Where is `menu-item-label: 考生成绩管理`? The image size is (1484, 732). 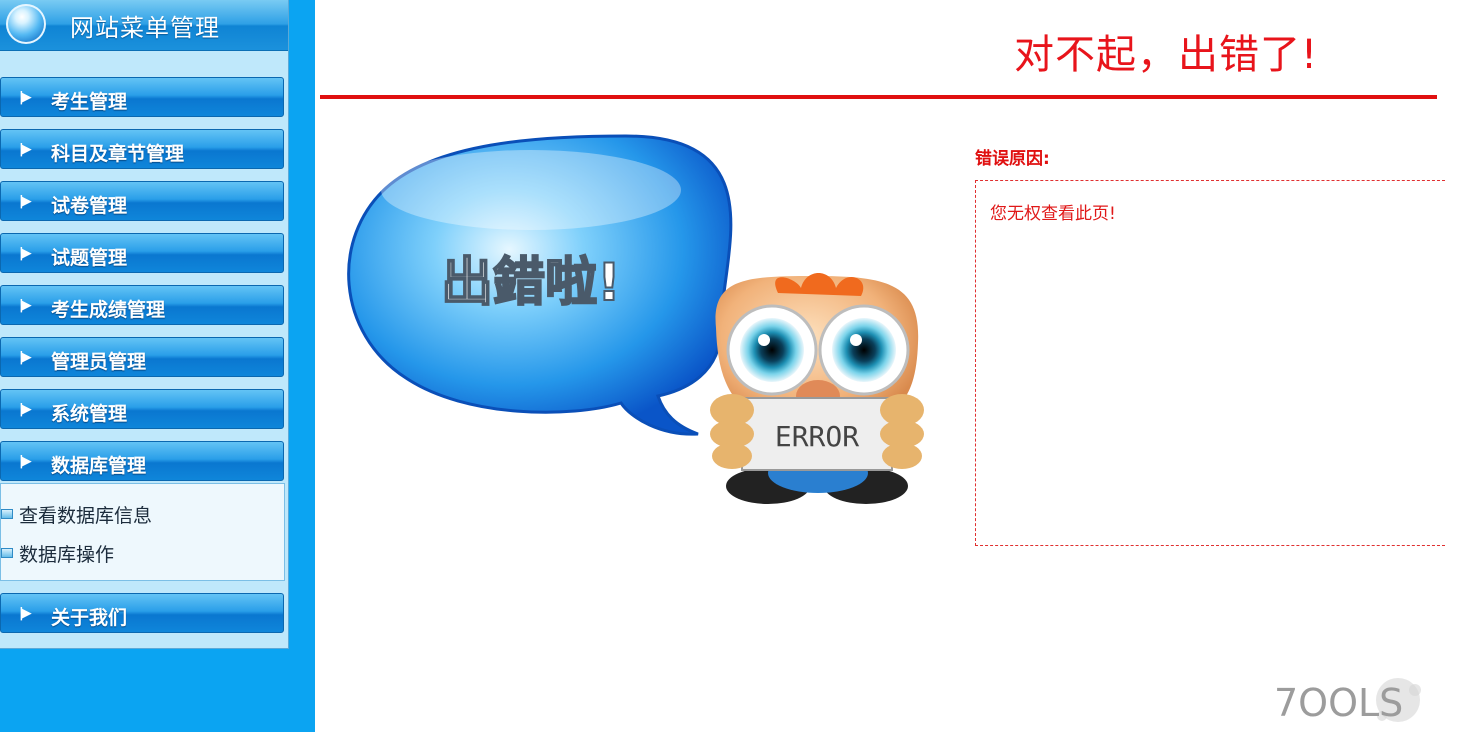 menu-item-label: 考生成绩管理 is located at coordinates (108, 310).